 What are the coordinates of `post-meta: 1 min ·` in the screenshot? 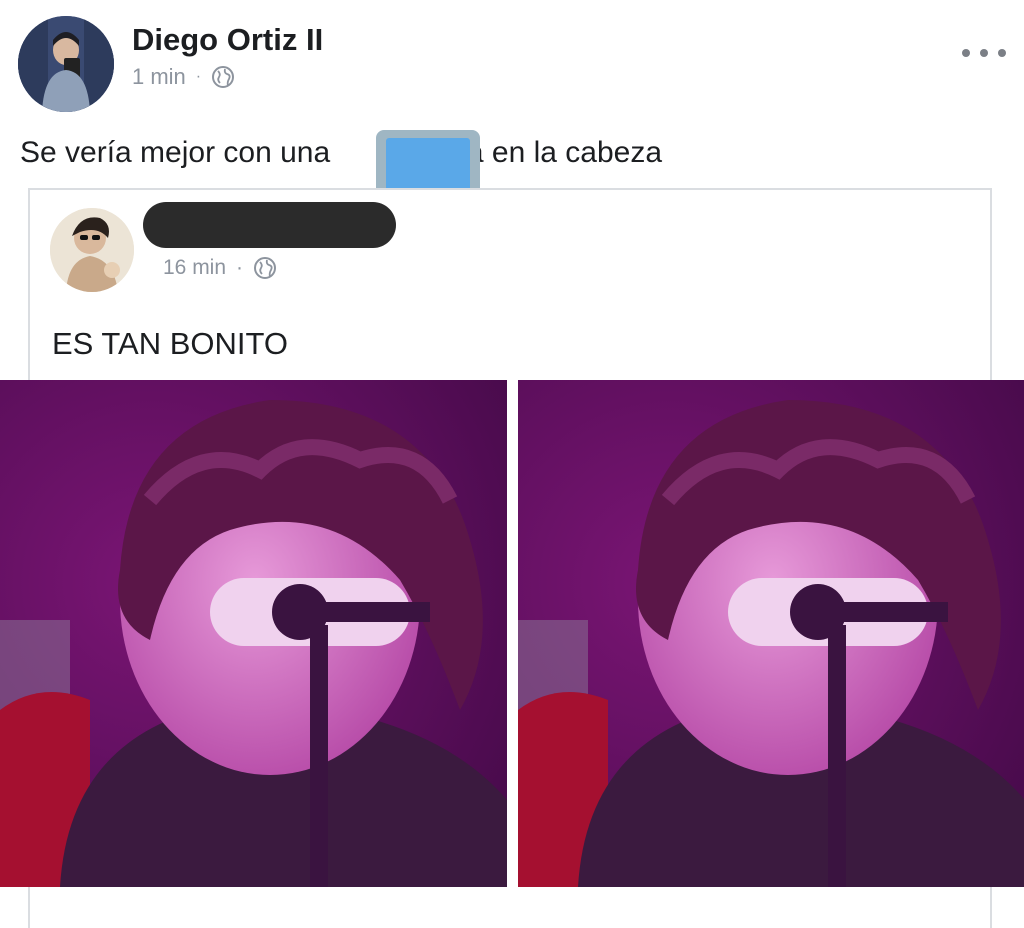 It's located at (183, 77).